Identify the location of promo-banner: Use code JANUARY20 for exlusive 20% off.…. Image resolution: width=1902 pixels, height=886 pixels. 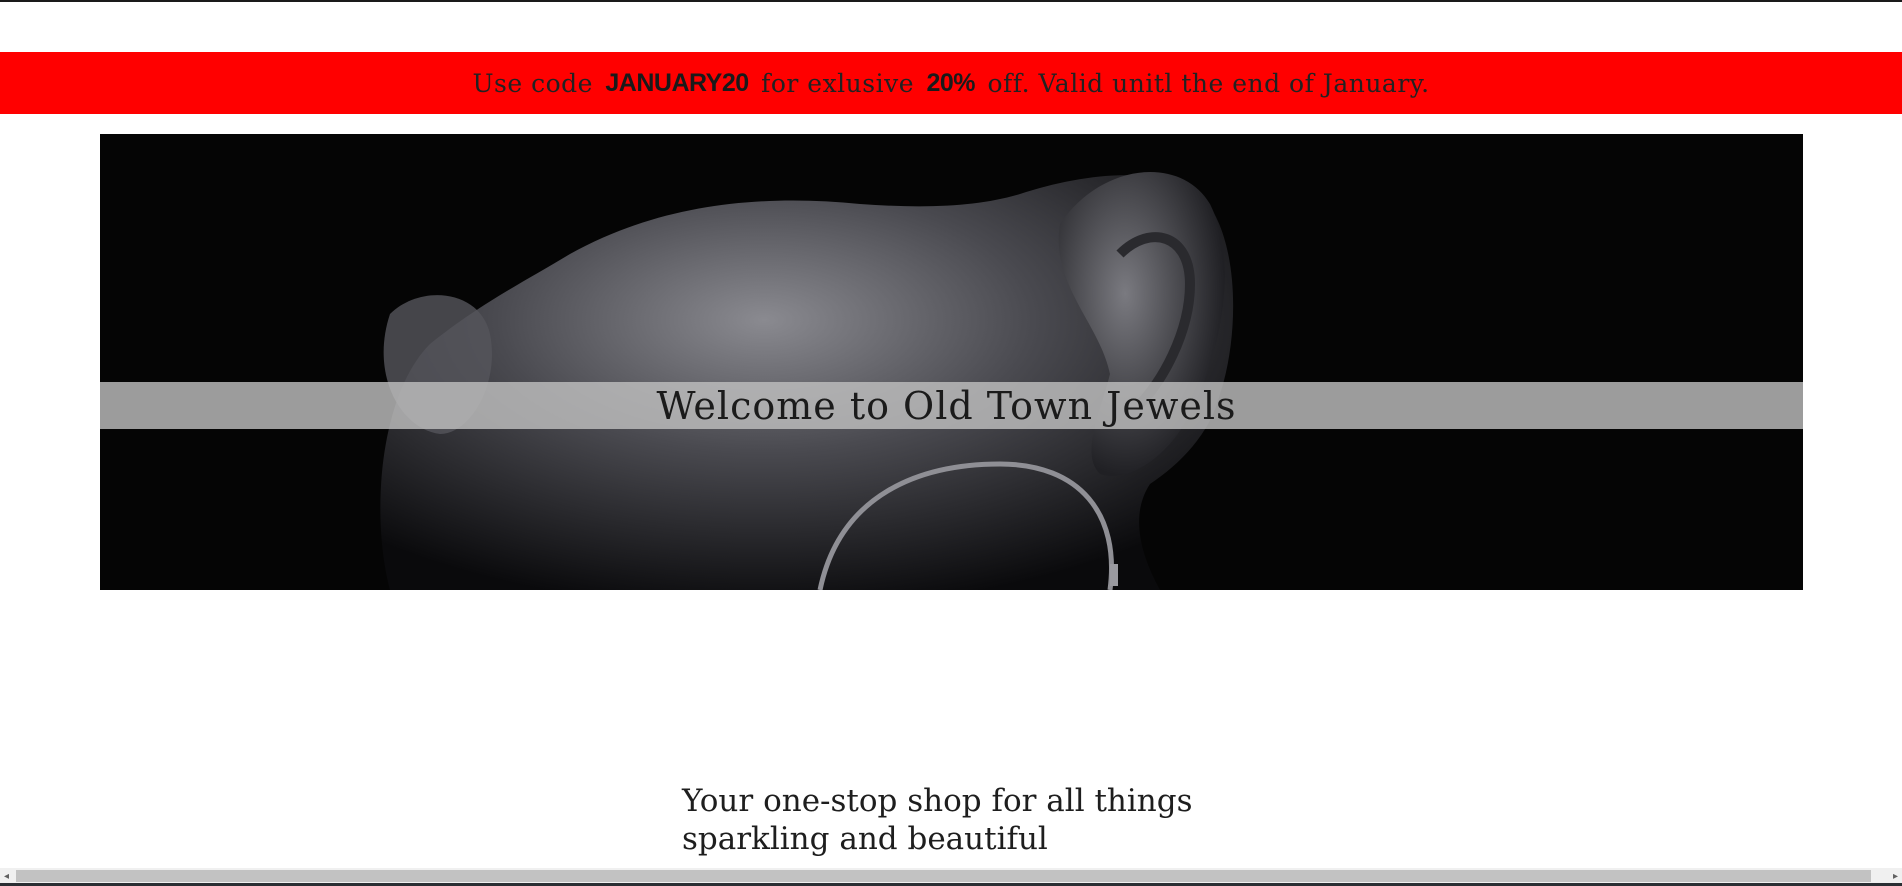
(951, 83).